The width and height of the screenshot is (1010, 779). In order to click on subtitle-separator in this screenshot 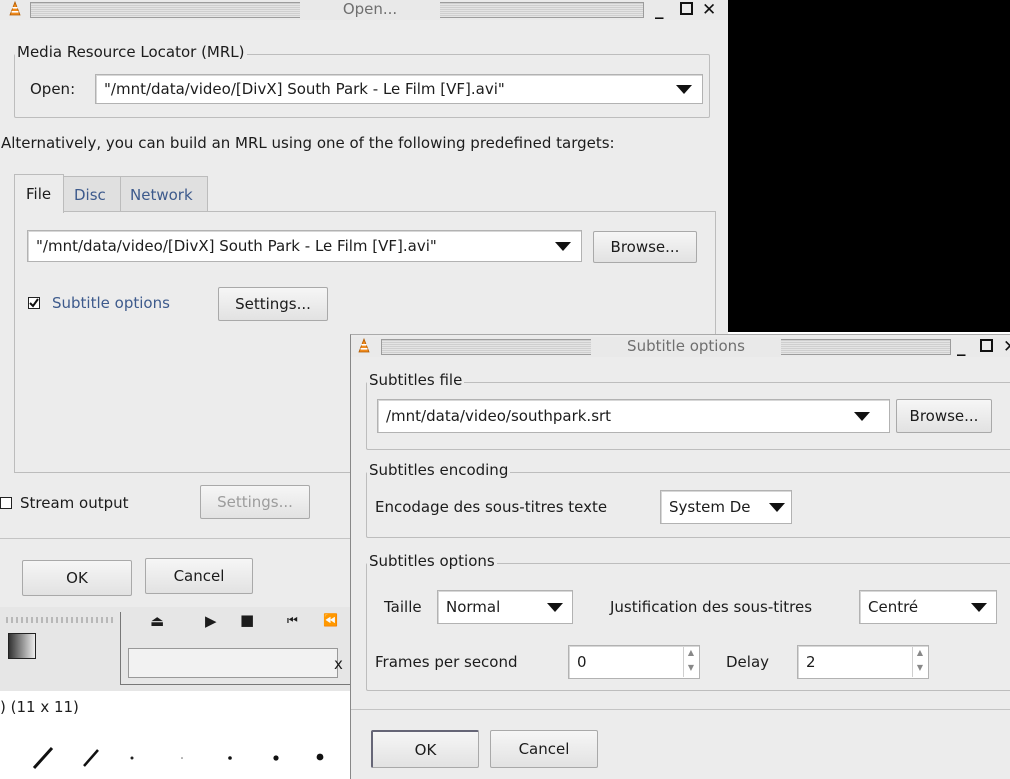, I will do `click(680, 709)`.